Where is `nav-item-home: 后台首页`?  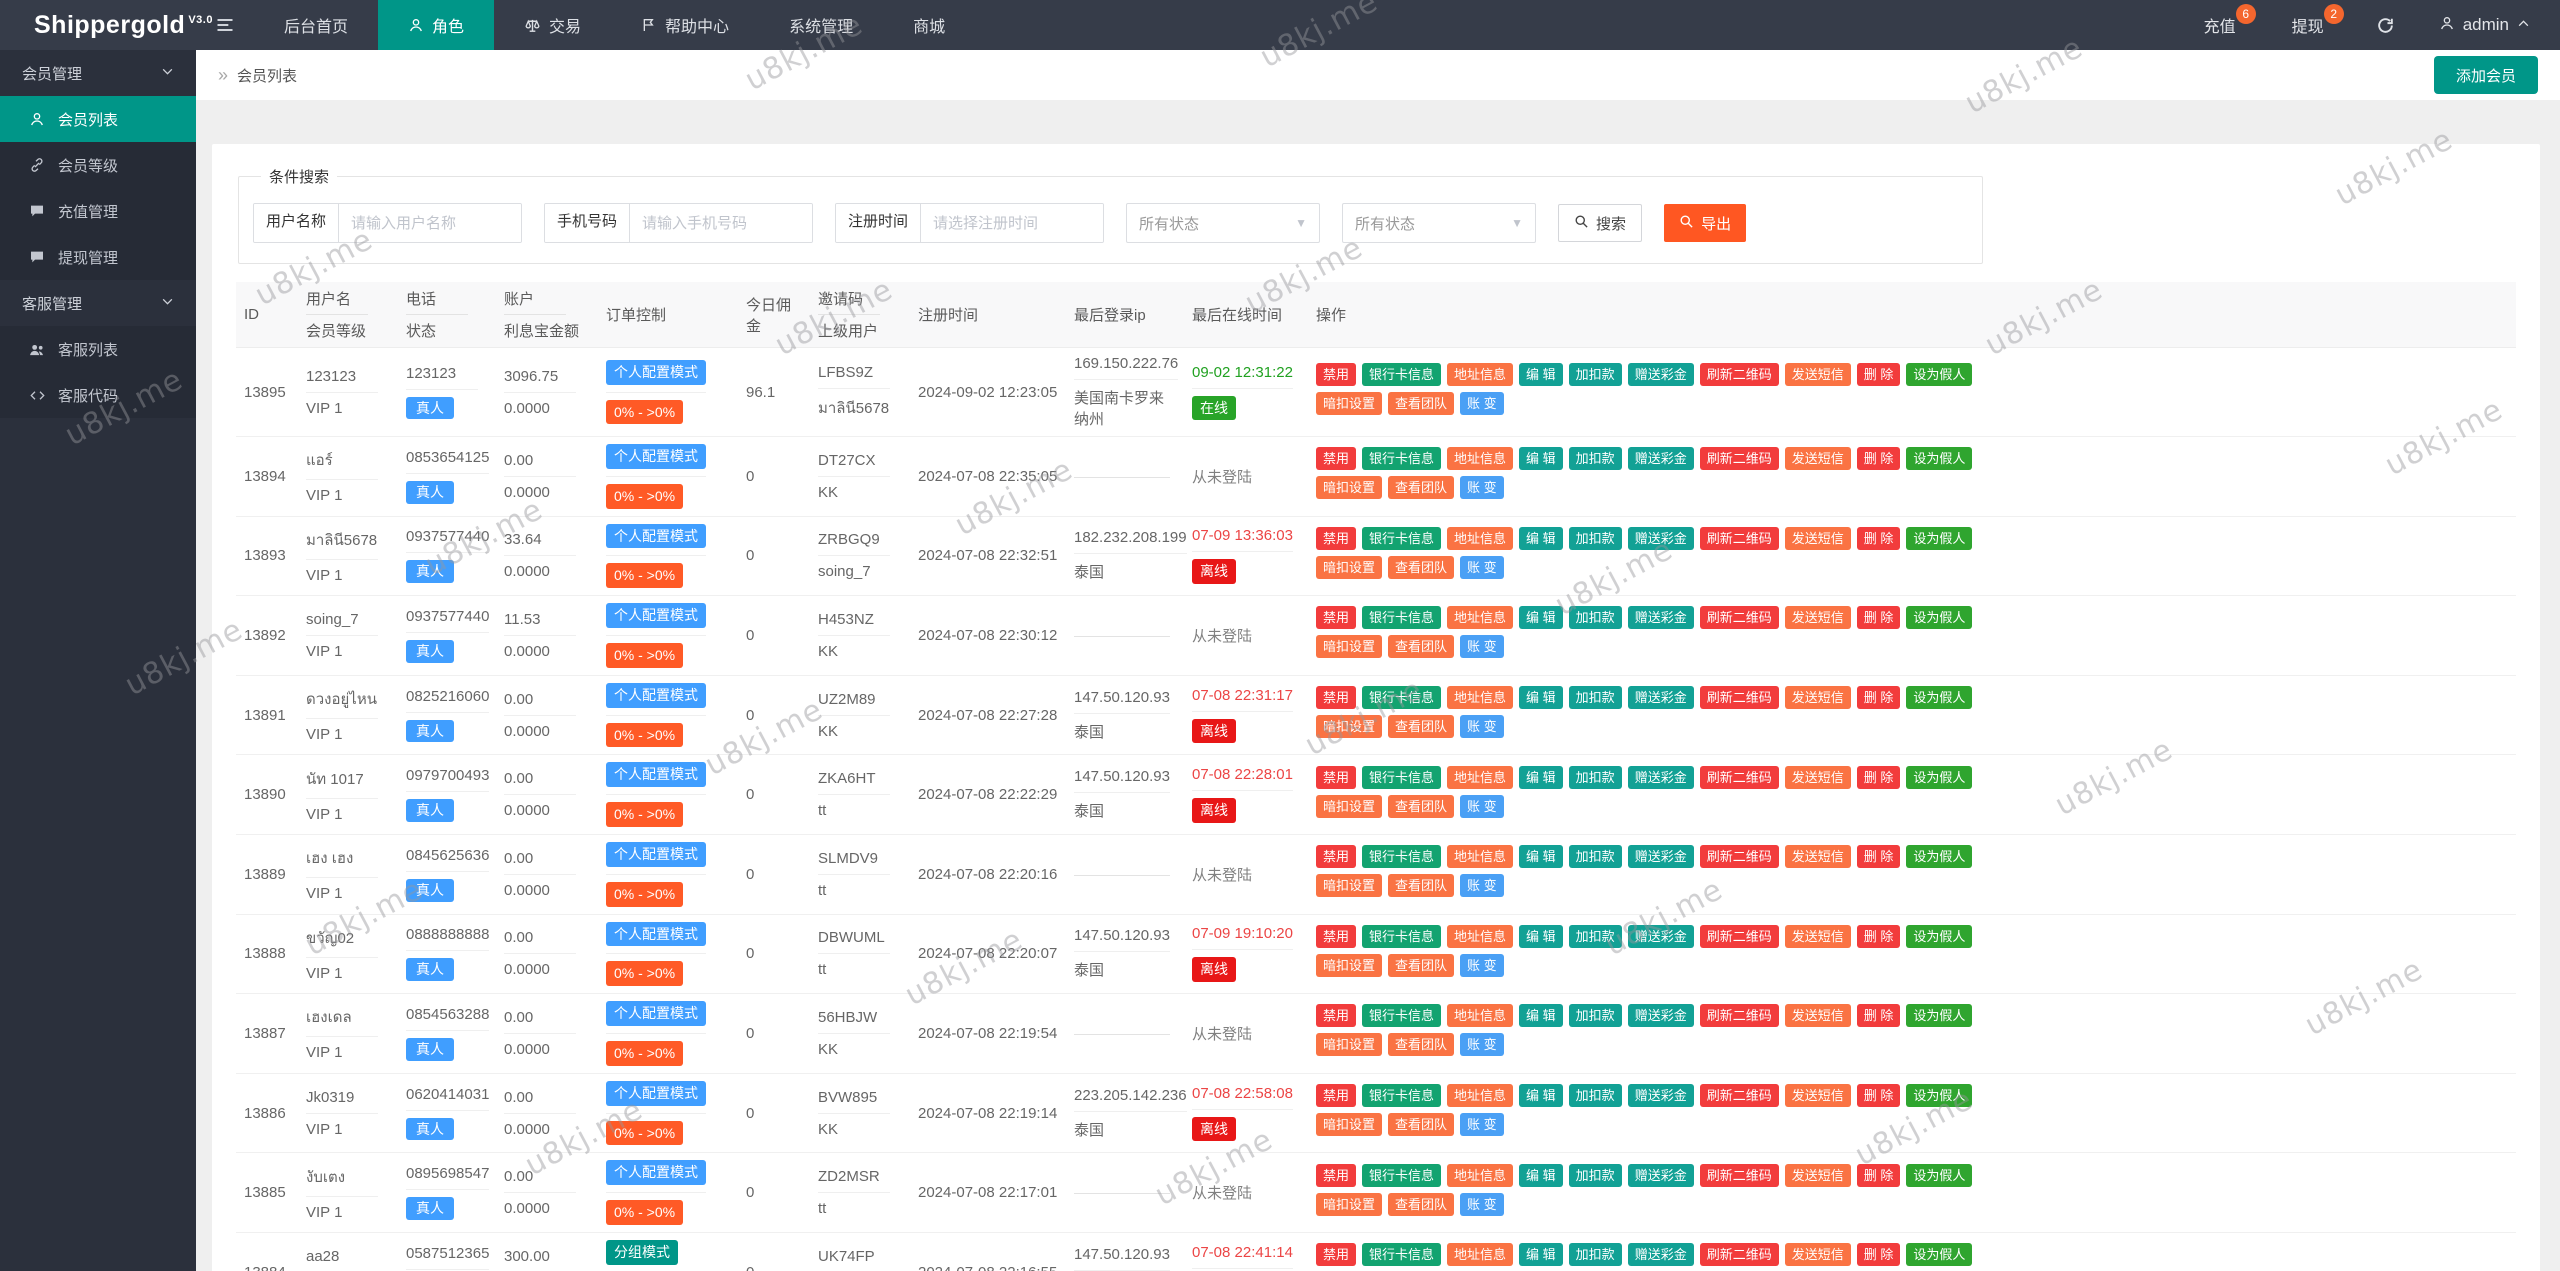
nav-item-home: 后台首页 is located at coordinates (316, 25).